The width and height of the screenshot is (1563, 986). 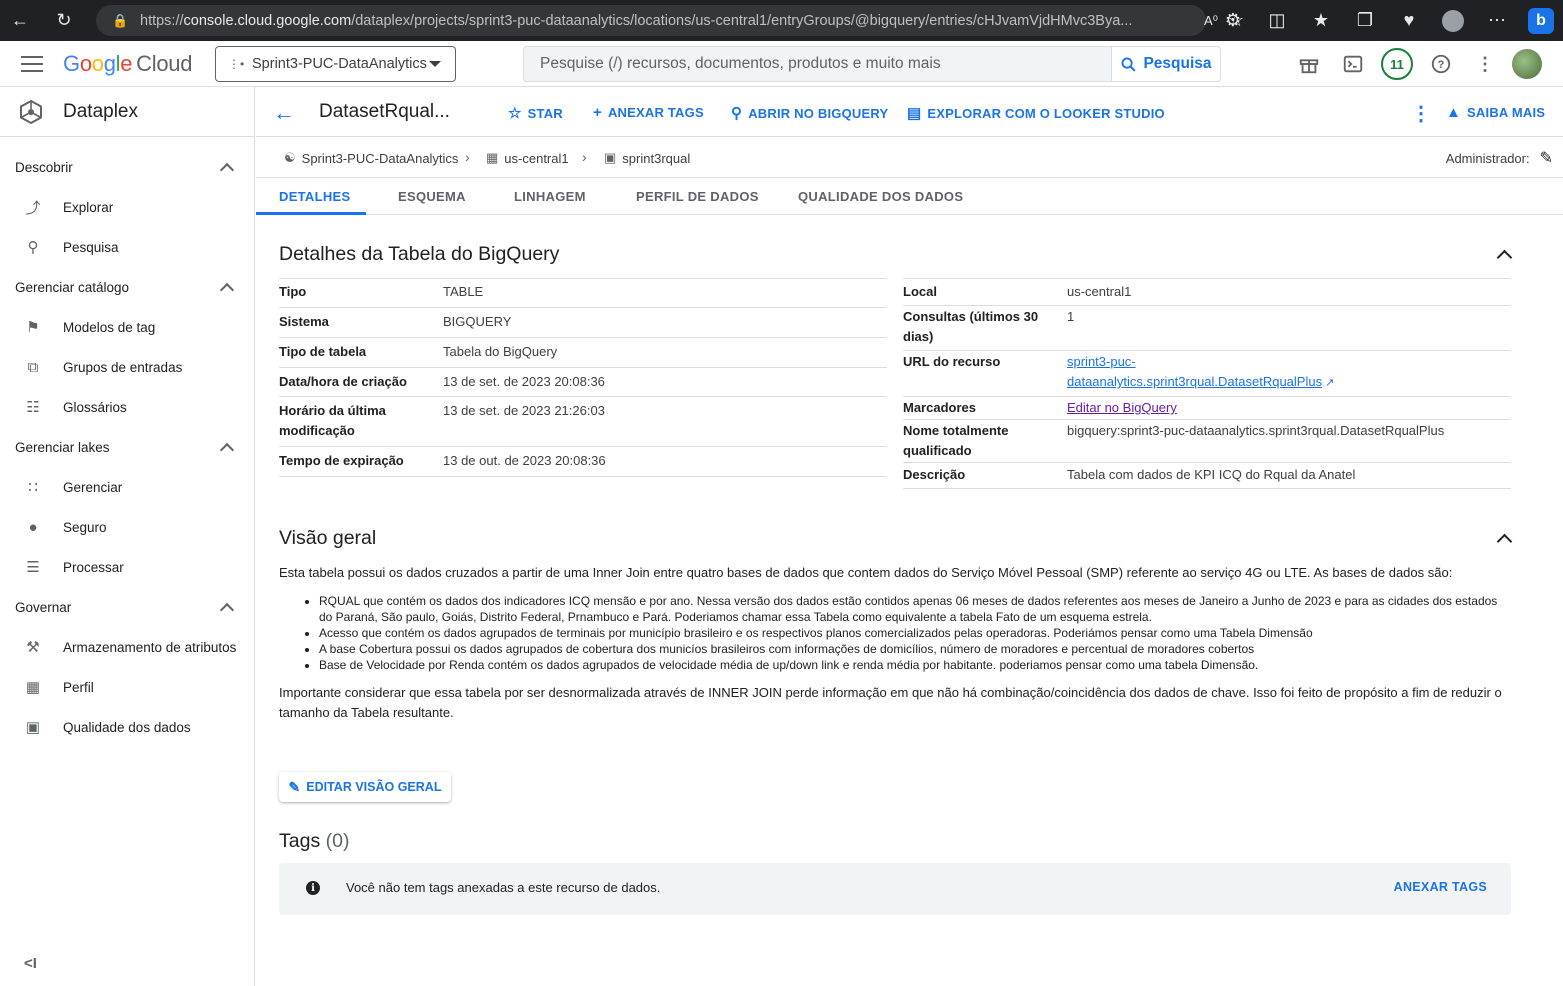 I want to click on sidebar-item-armazenamento-de-atributos: ⚒ Armazenamento de atributos, so click(x=127, y=647).